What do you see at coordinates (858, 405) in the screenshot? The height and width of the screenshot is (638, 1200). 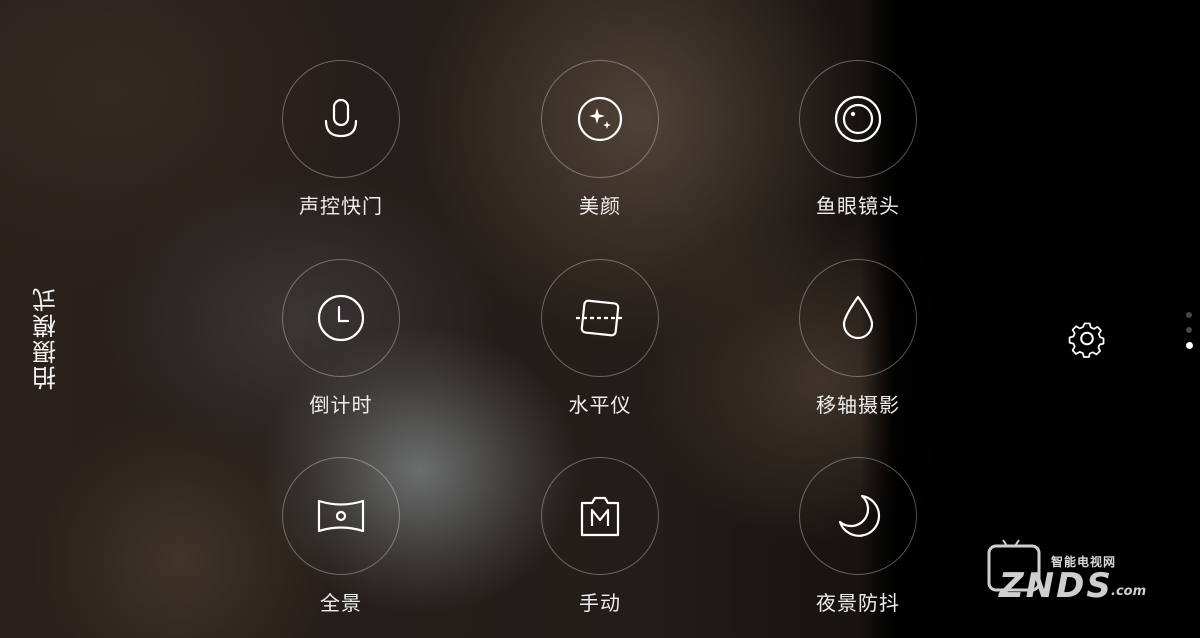 I see `mode-label: 移轴摄影` at bounding box center [858, 405].